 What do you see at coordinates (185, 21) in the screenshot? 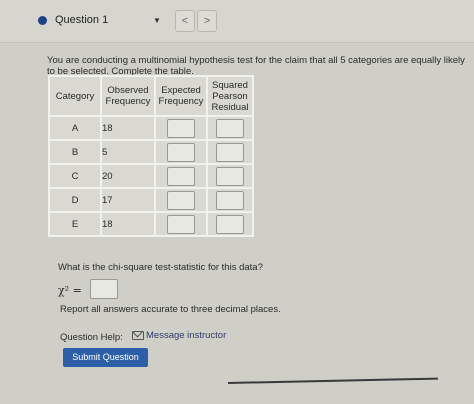
I see `previous-question-button: <` at bounding box center [185, 21].